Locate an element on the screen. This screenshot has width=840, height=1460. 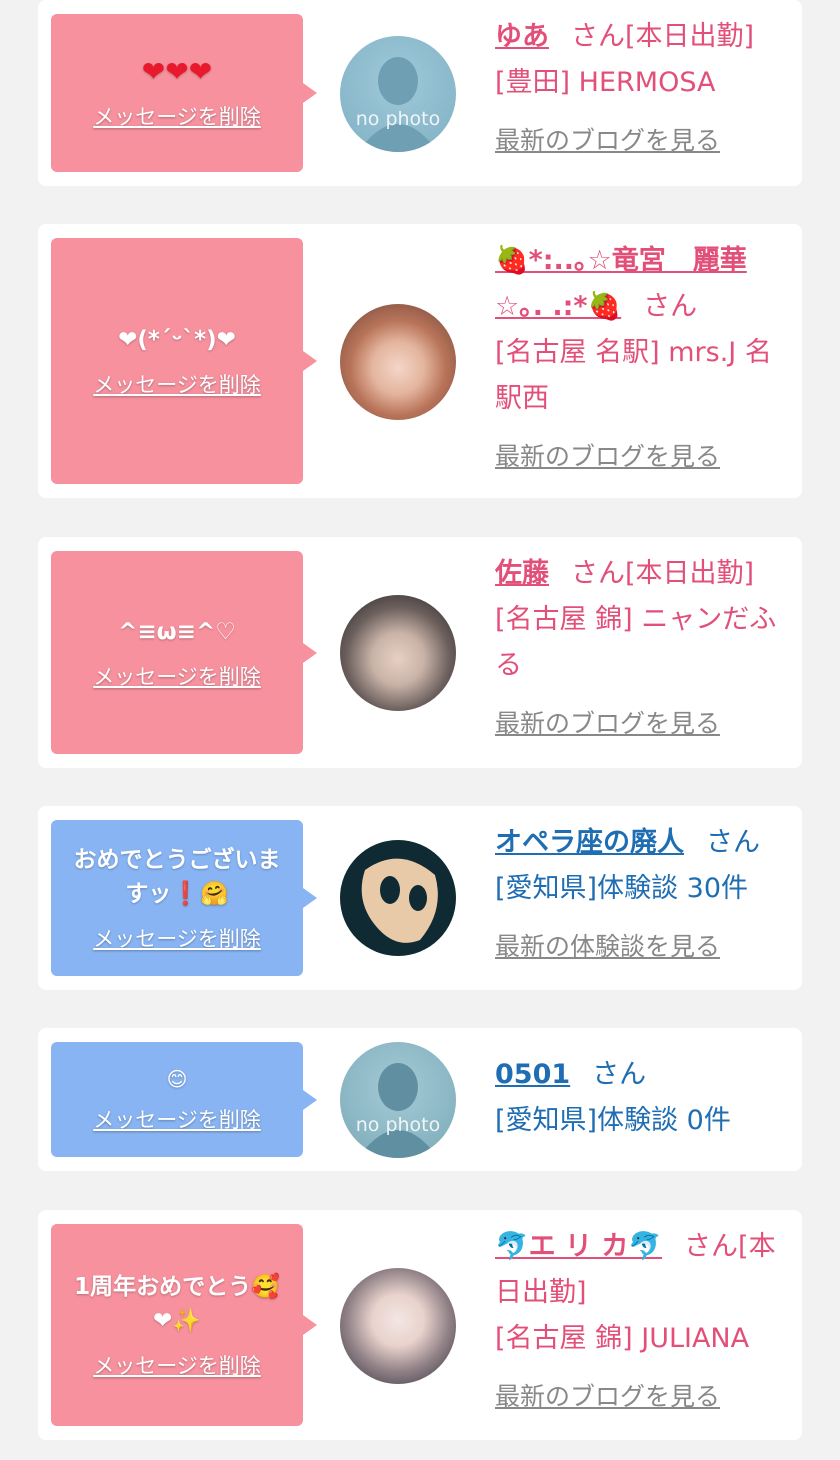
profile-name-link: 佐藤 is located at coordinates (522, 573).